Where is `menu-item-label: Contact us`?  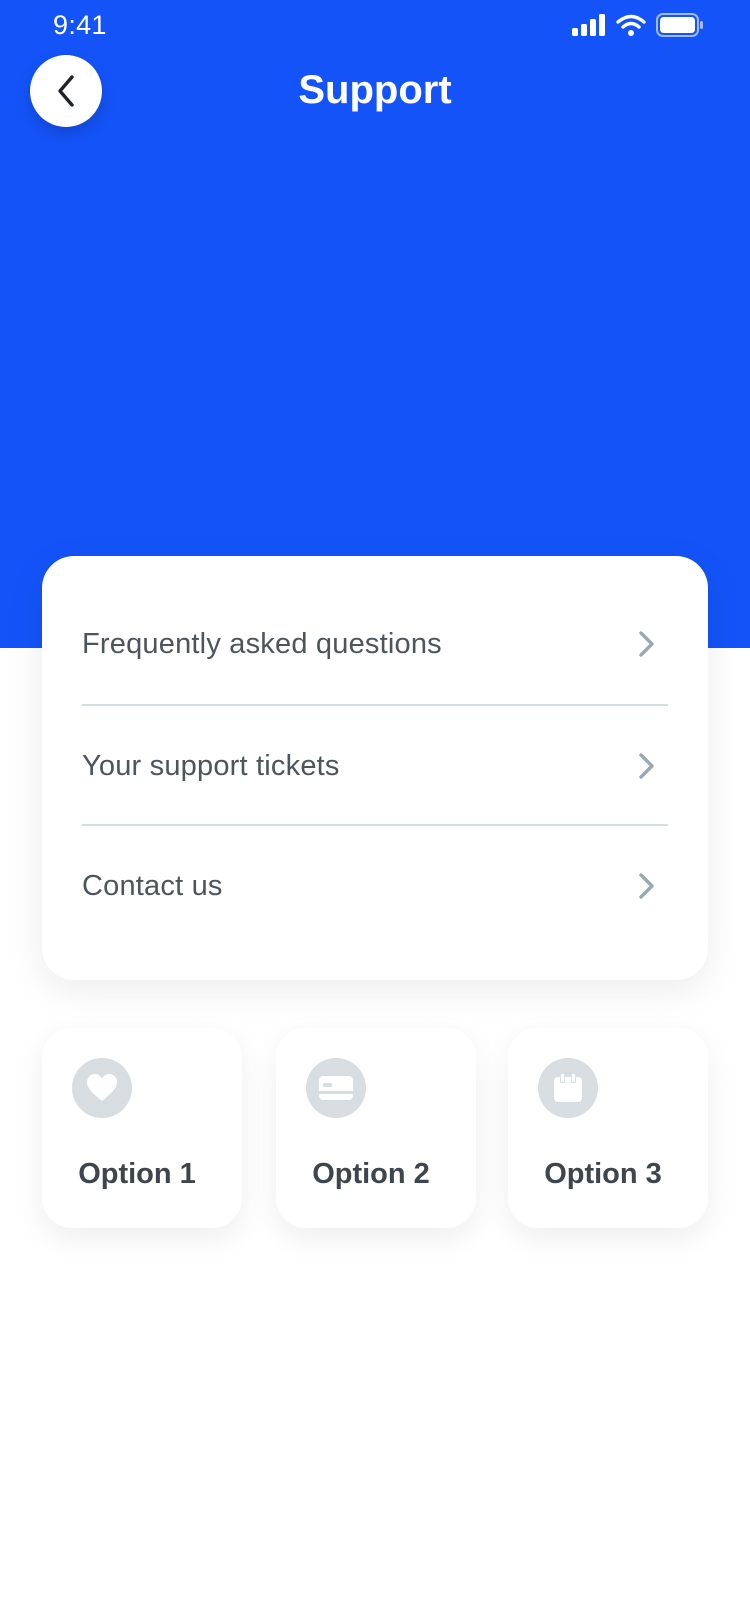 menu-item-label: Contact us is located at coordinates (152, 885).